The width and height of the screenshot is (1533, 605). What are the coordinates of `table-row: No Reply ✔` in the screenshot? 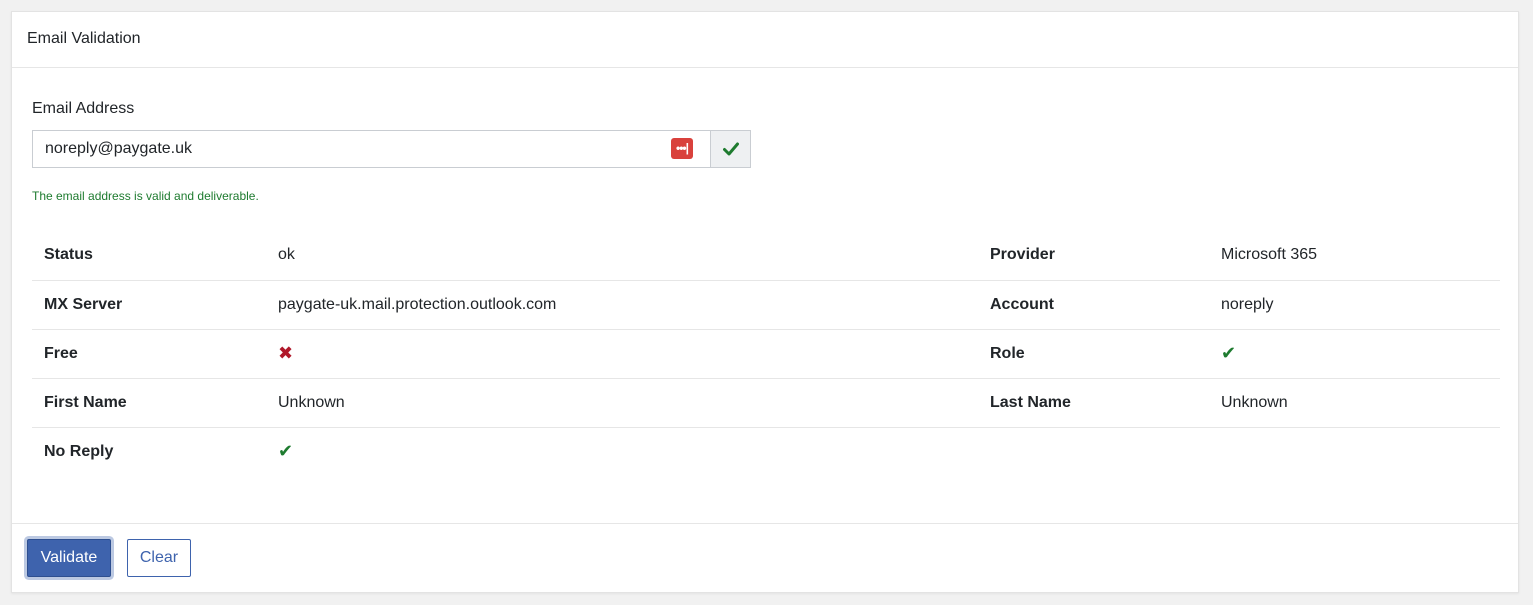 It's located at (766, 451).